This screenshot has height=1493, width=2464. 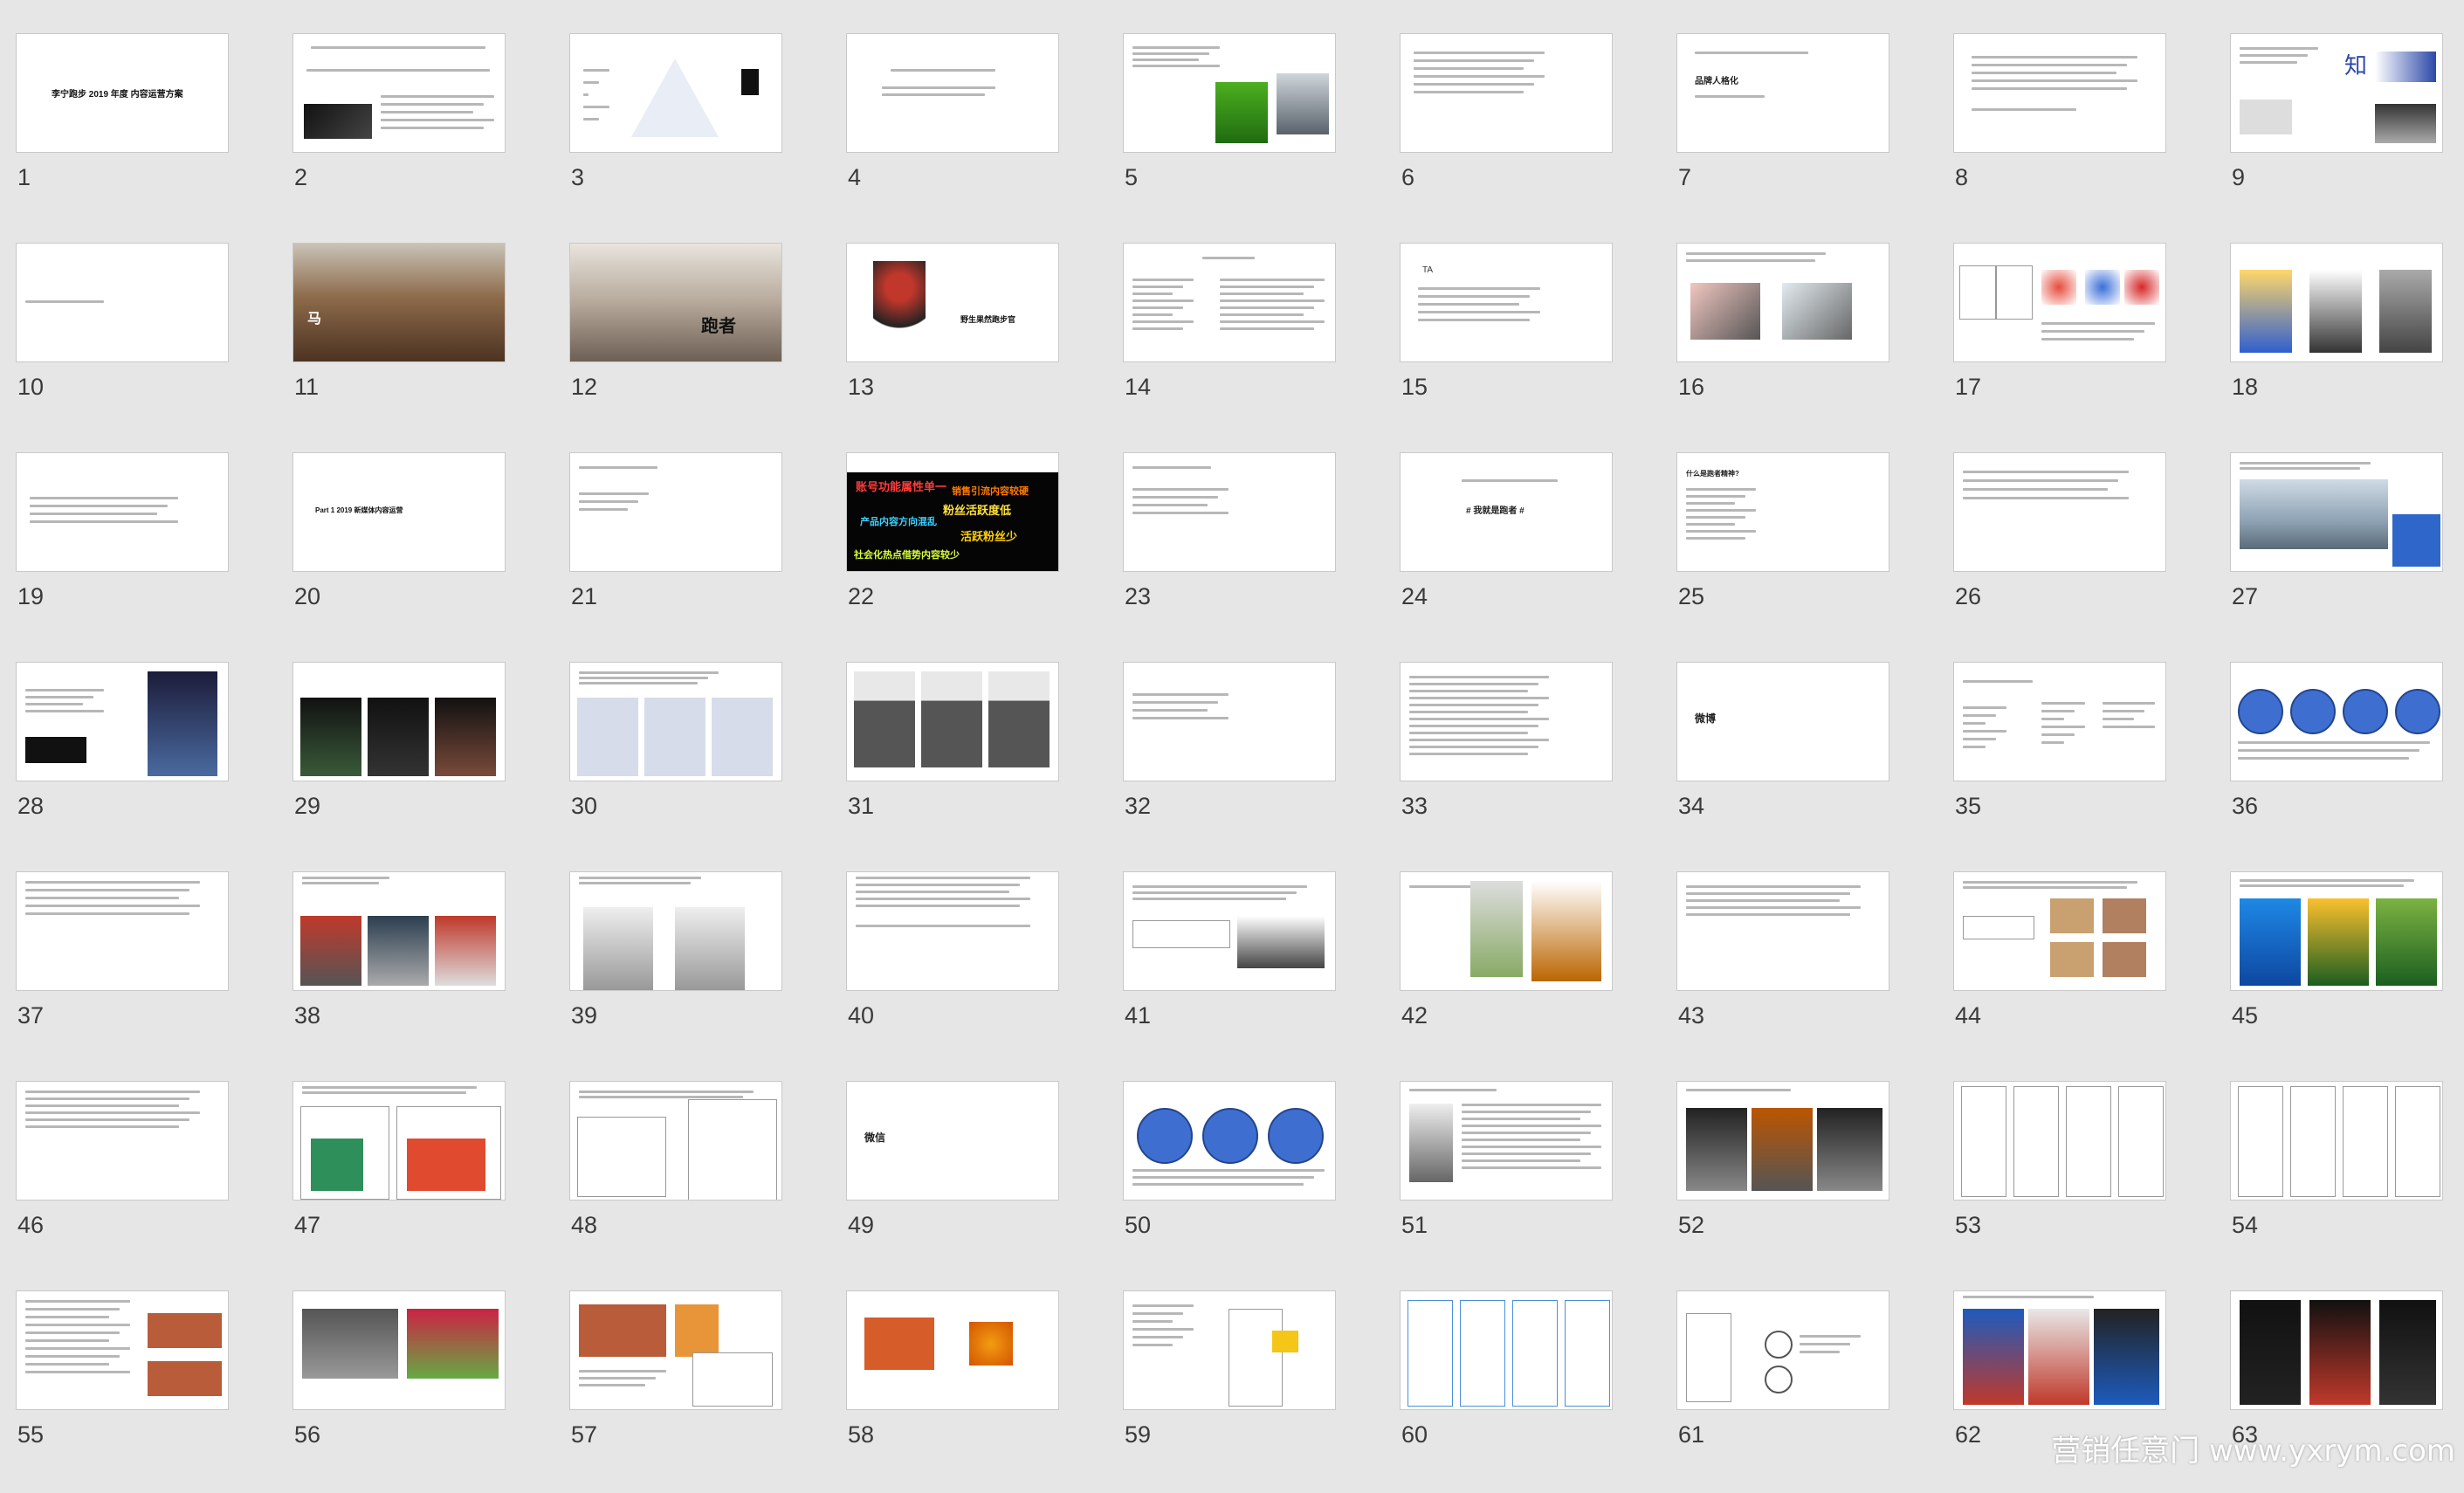 What do you see at coordinates (953, 763) in the screenshot?
I see `slide-thumbnail: 31` at bounding box center [953, 763].